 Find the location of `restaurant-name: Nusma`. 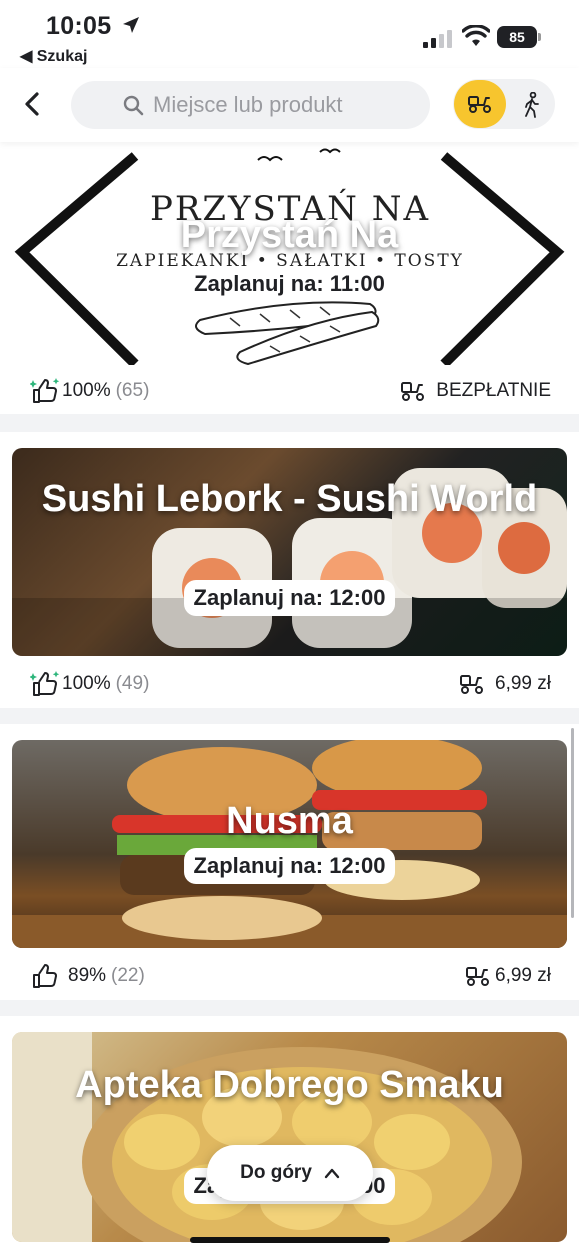

restaurant-name: Nusma is located at coordinates (289, 821).